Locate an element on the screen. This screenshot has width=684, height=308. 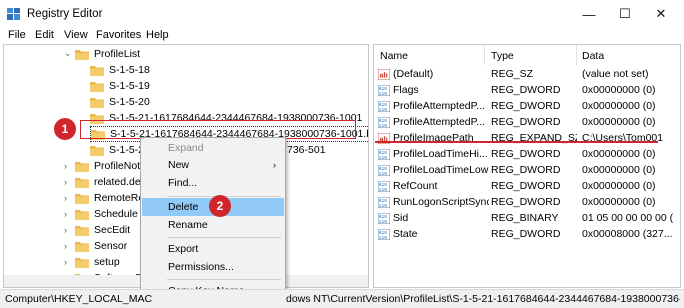
chevron-down-icon: ⌄ is located at coordinates (68, 53).